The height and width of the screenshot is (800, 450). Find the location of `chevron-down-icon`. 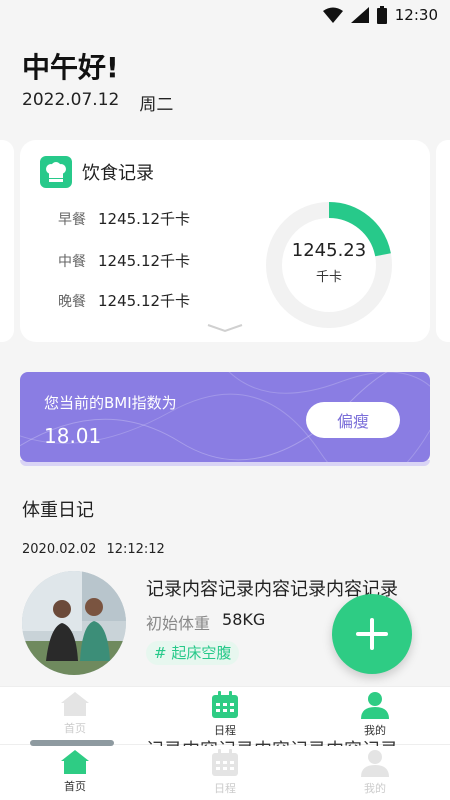

chevron-down-icon is located at coordinates (225, 328).